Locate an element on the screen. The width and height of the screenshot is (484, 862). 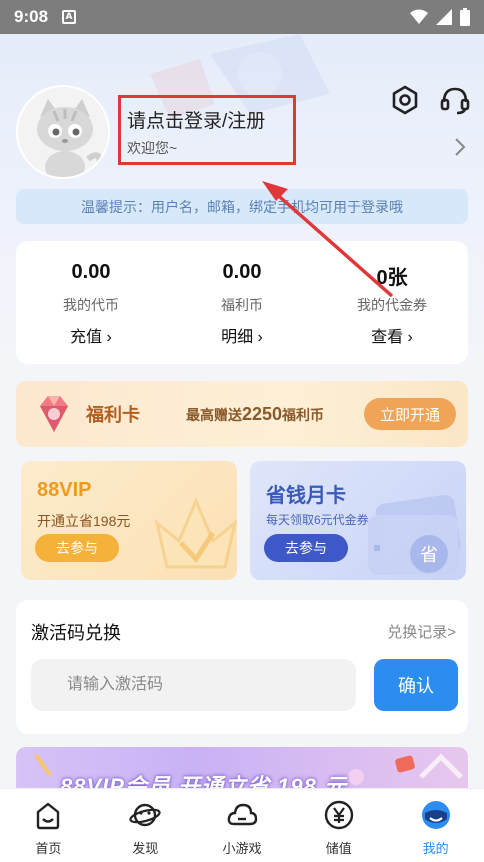
vip-card-subtitle: 开通立省198元 is located at coordinates (84, 521).